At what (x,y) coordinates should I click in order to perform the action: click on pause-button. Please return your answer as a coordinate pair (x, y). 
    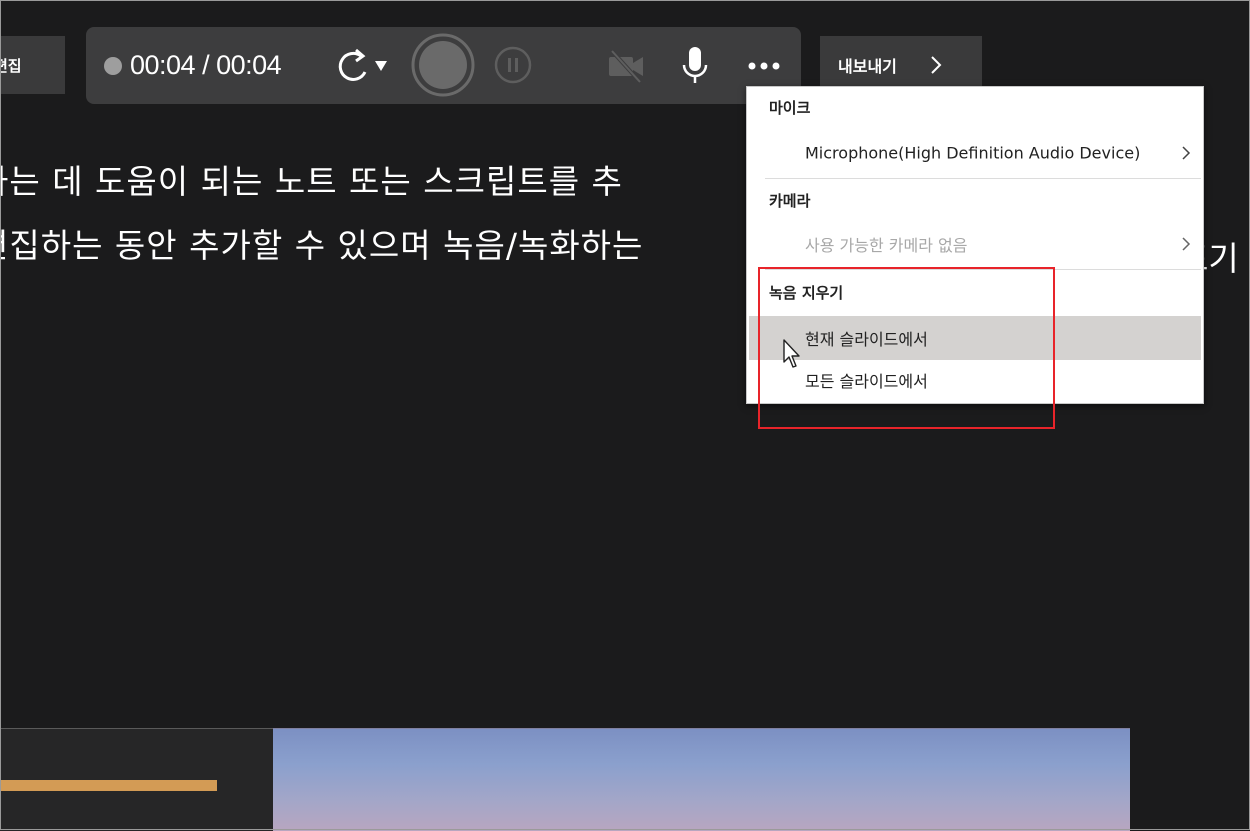
    Looking at the image, I should click on (513, 65).